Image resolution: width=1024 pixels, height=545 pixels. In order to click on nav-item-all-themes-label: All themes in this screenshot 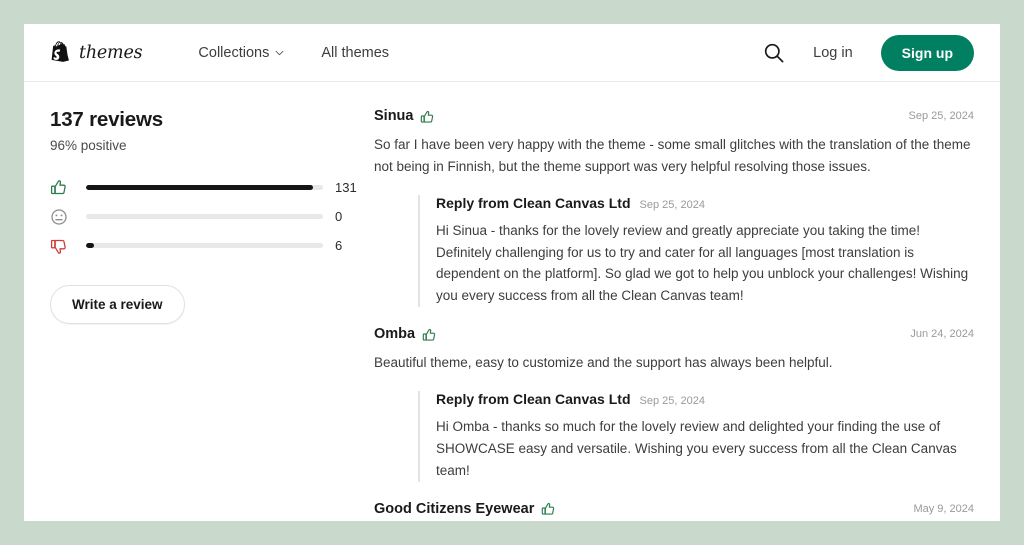, I will do `click(355, 52)`.